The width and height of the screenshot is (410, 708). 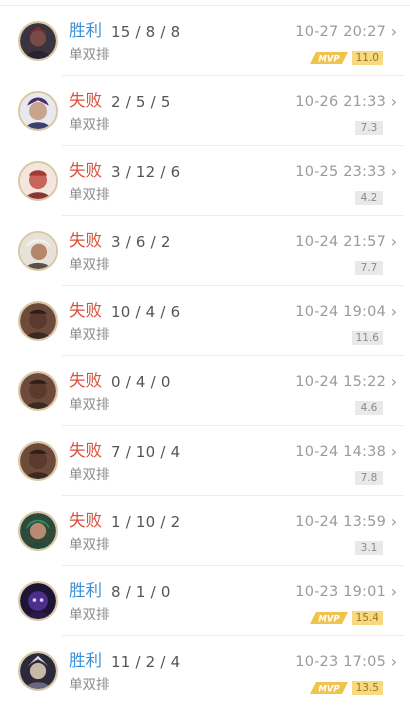 I want to click on match-row: 失败 7 / 10 / 4 单双排 10-24 14:38 › 7.8, so click(x=205, y=461).